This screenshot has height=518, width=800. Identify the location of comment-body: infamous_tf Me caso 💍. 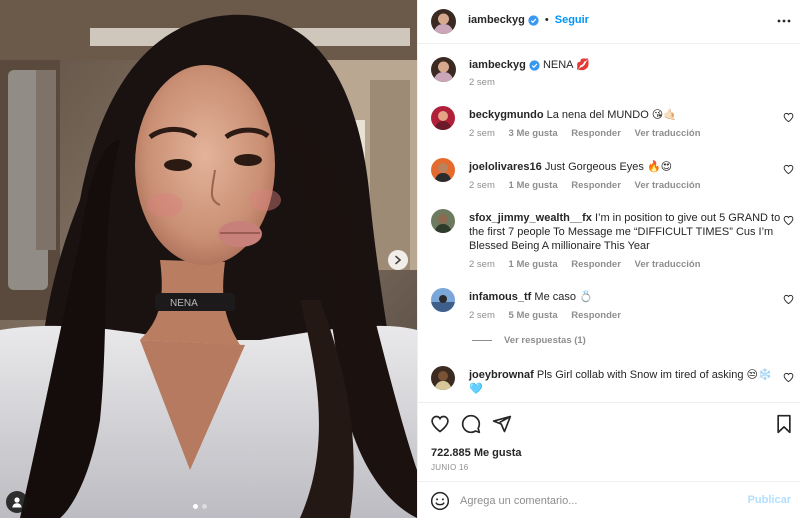
(626, 297).